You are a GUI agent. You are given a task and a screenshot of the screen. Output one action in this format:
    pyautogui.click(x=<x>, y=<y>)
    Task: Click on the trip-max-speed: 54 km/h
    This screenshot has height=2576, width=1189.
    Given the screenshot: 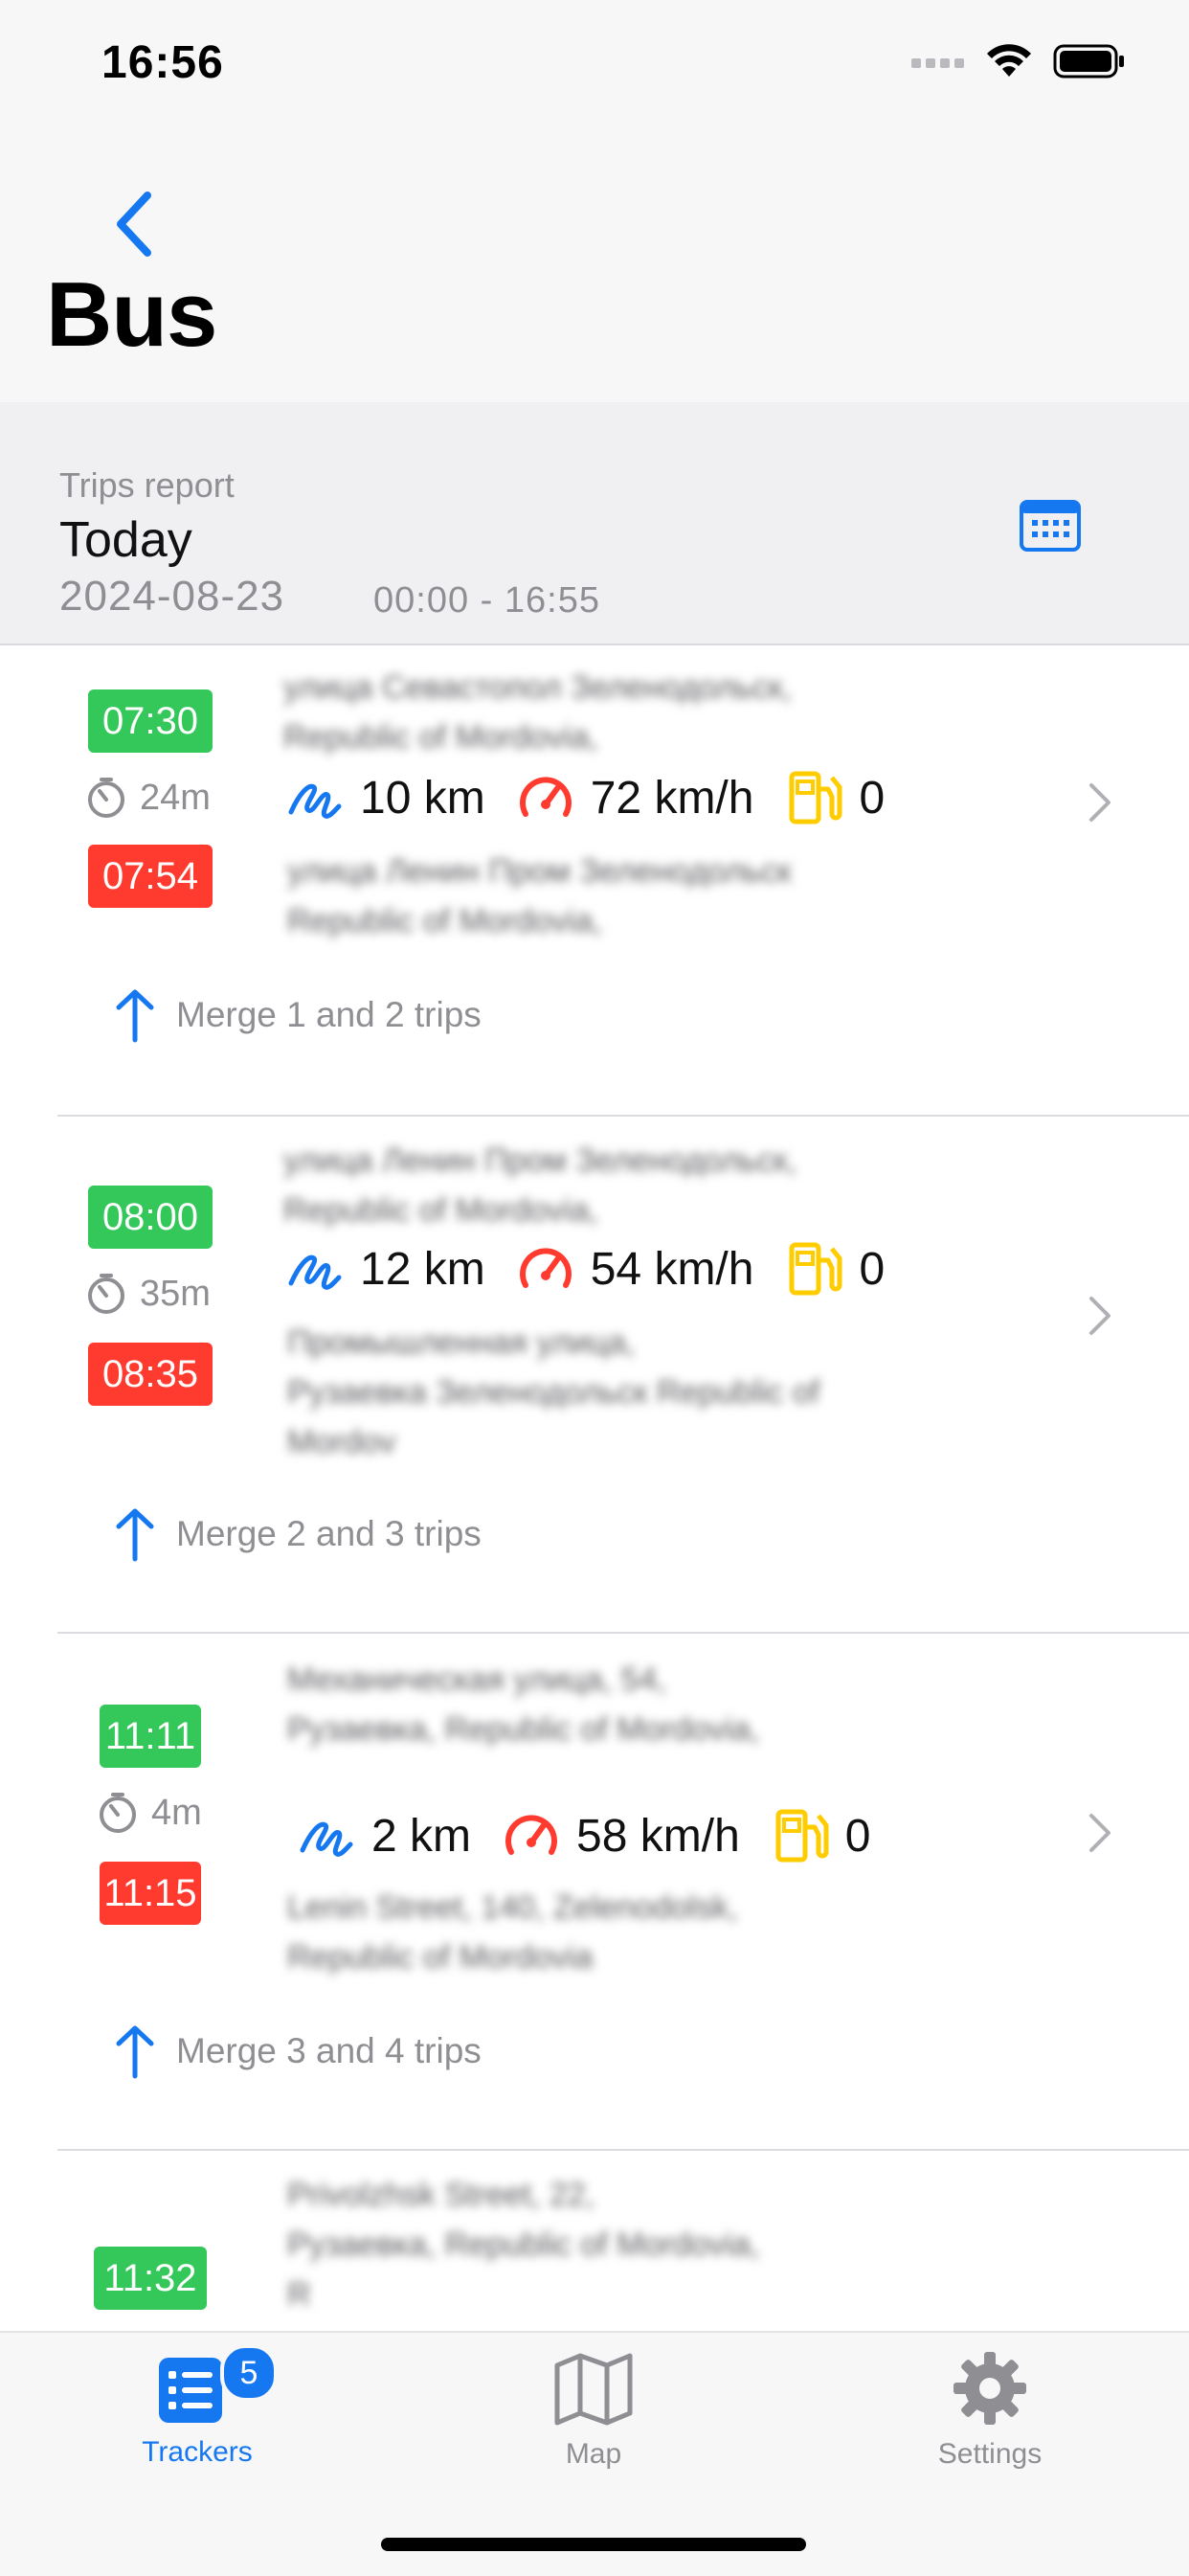 What is the action you would take?
    pyautogui.click(x=672, y=1269)
    